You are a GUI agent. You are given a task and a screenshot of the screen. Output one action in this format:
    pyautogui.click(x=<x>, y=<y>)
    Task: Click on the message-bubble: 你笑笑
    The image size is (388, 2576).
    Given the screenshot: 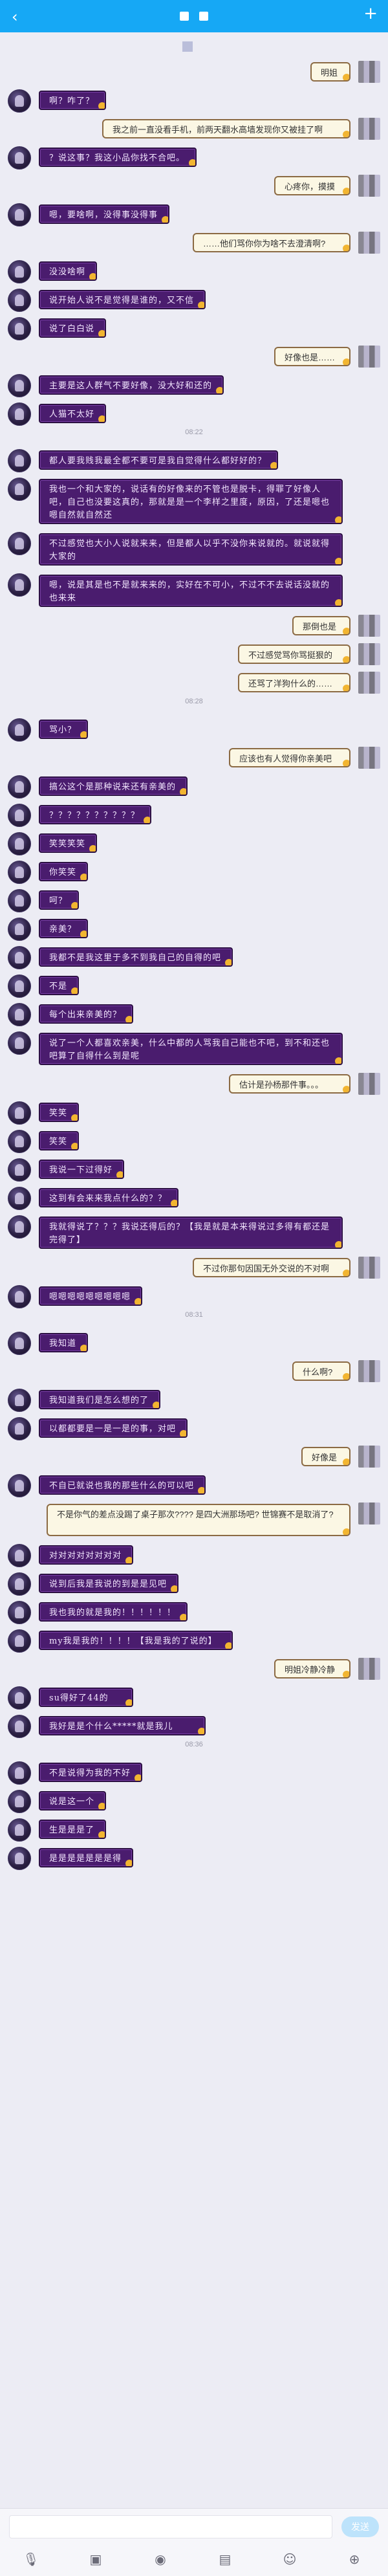 What is the action you would take?
    pyautogui.click(x=63, y=872)
    